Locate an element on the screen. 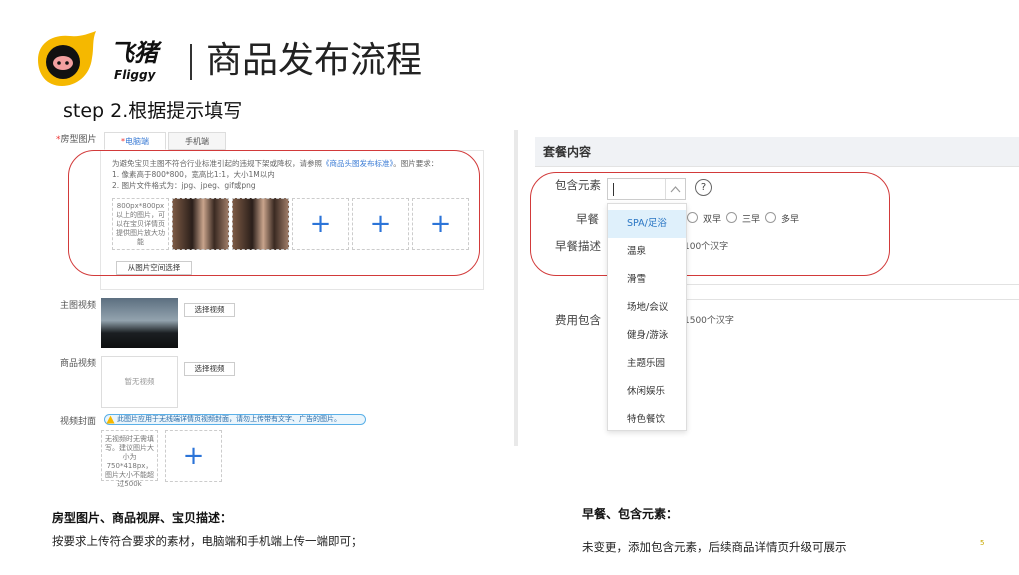 The width and height of the screenshot is (1019, 575). highlight-oval-right is located at coordinates (710, 224).